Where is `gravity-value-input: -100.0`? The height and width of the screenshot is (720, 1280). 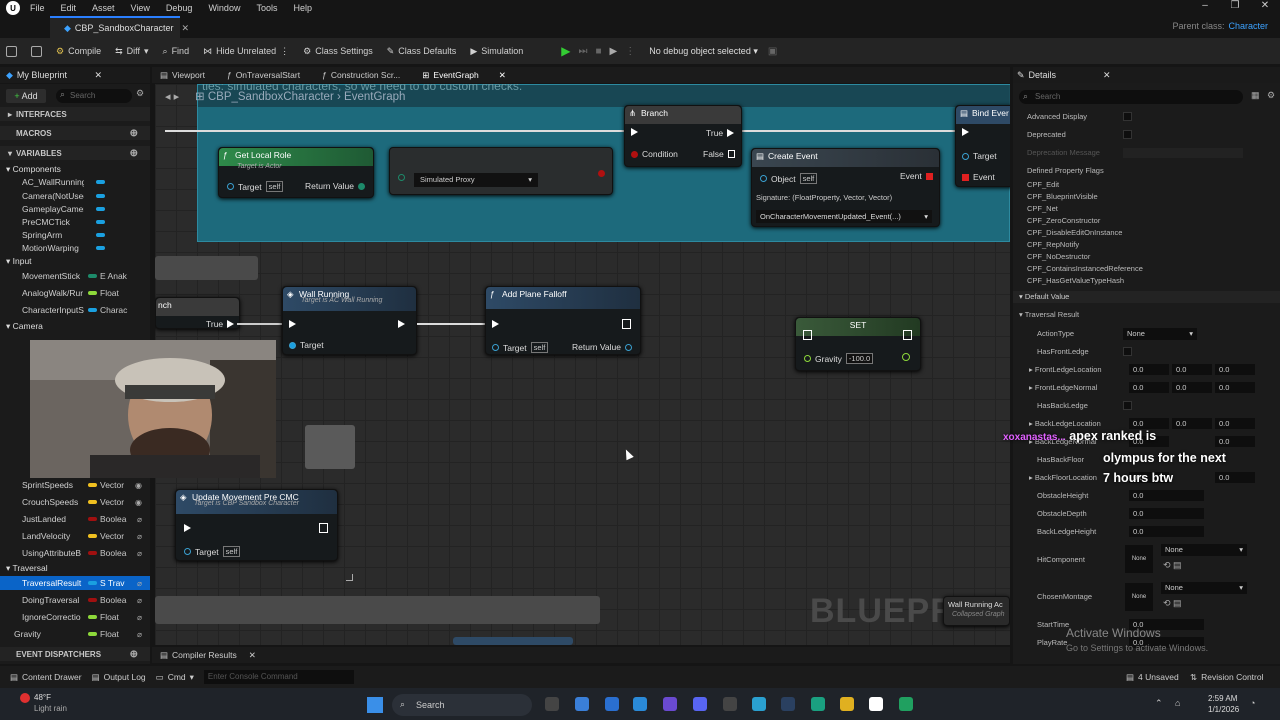
gravity-value-input: -100.0 is located at coordinates (859, 358).